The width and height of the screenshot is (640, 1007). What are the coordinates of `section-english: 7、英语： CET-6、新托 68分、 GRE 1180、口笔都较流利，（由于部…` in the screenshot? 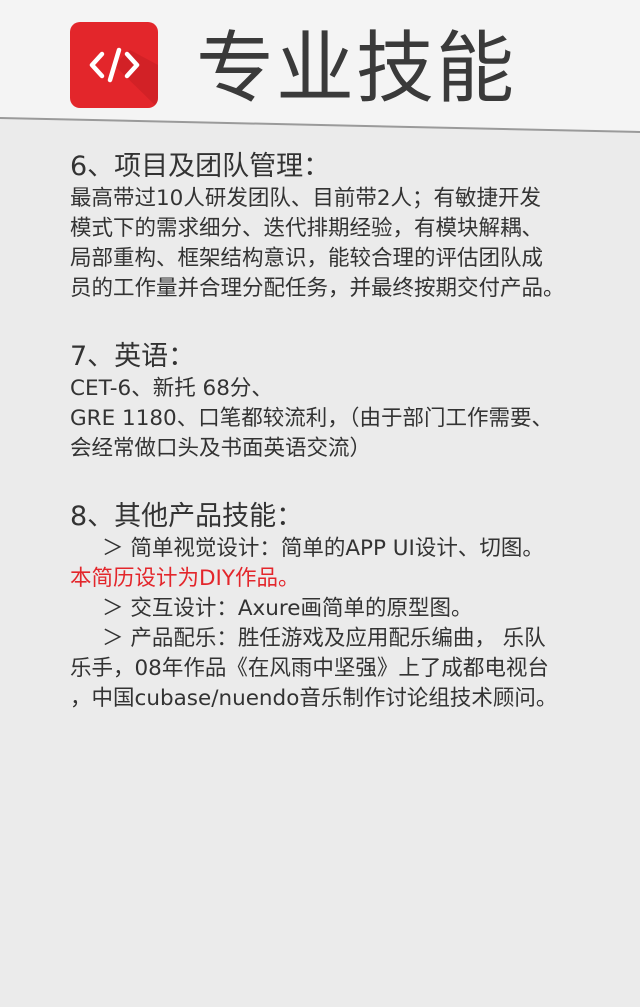 It's located at (353, 402).